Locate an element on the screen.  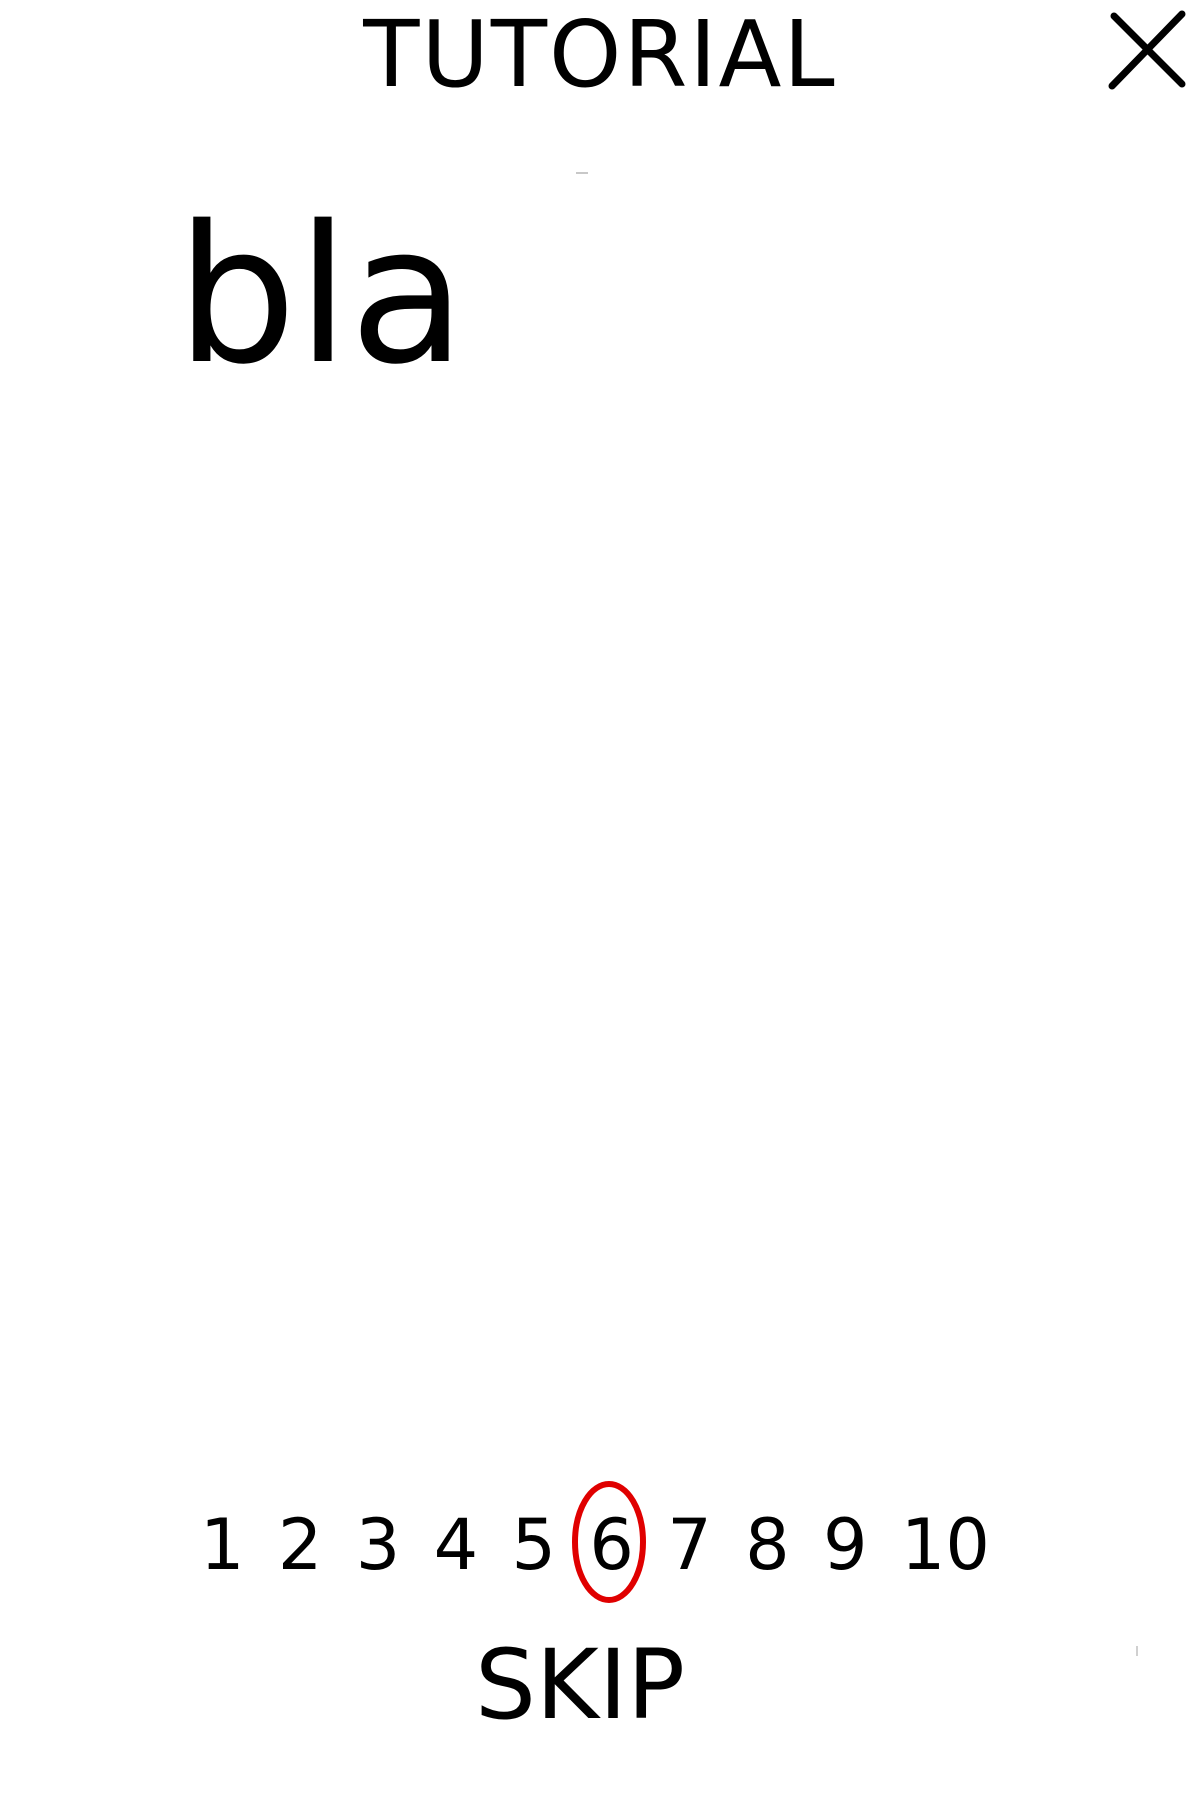
page-indicator-8: 8 is located at coordinates (767, 1545).